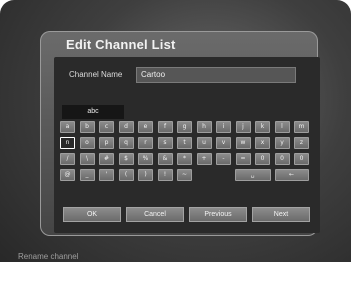 The image size is (351, 281). I want to click on key: \, so click(87, 159).